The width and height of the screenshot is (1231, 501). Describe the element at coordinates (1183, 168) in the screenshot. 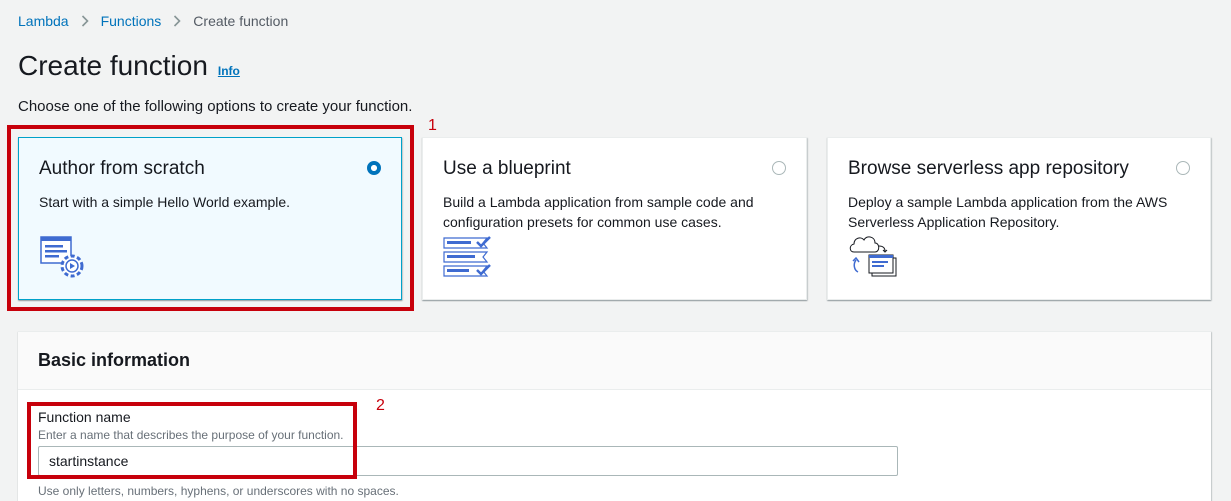

I see `radio-browse-serverless-repo` at that location.